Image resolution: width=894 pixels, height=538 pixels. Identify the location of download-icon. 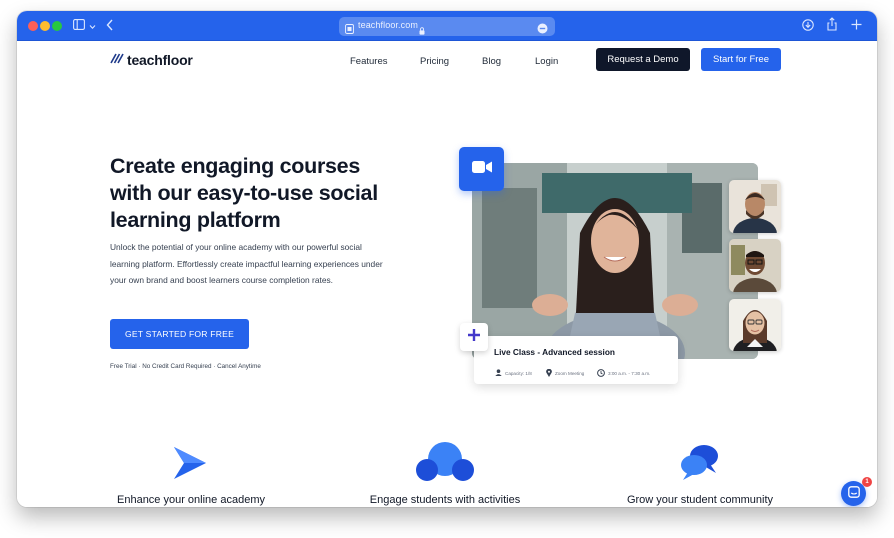
(808, 27).